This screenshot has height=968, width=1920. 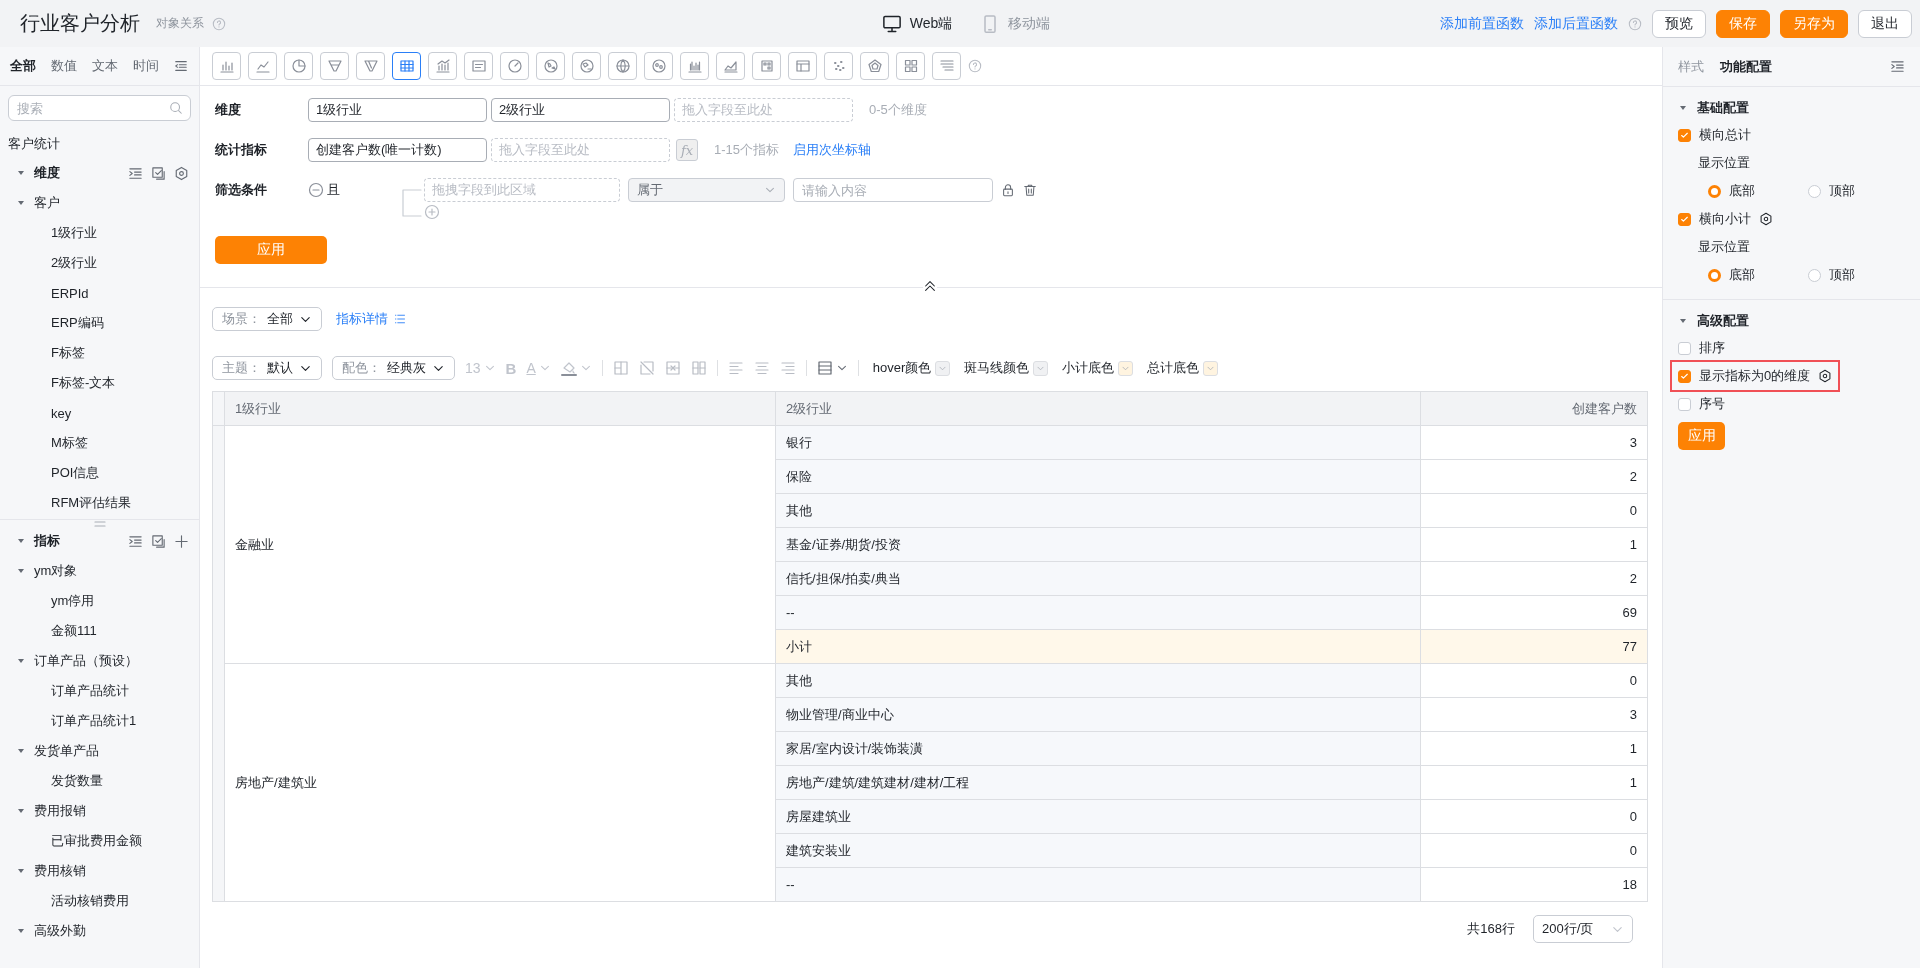 I want to click on link: 添加后置函数, so click(x=1576, y=23).